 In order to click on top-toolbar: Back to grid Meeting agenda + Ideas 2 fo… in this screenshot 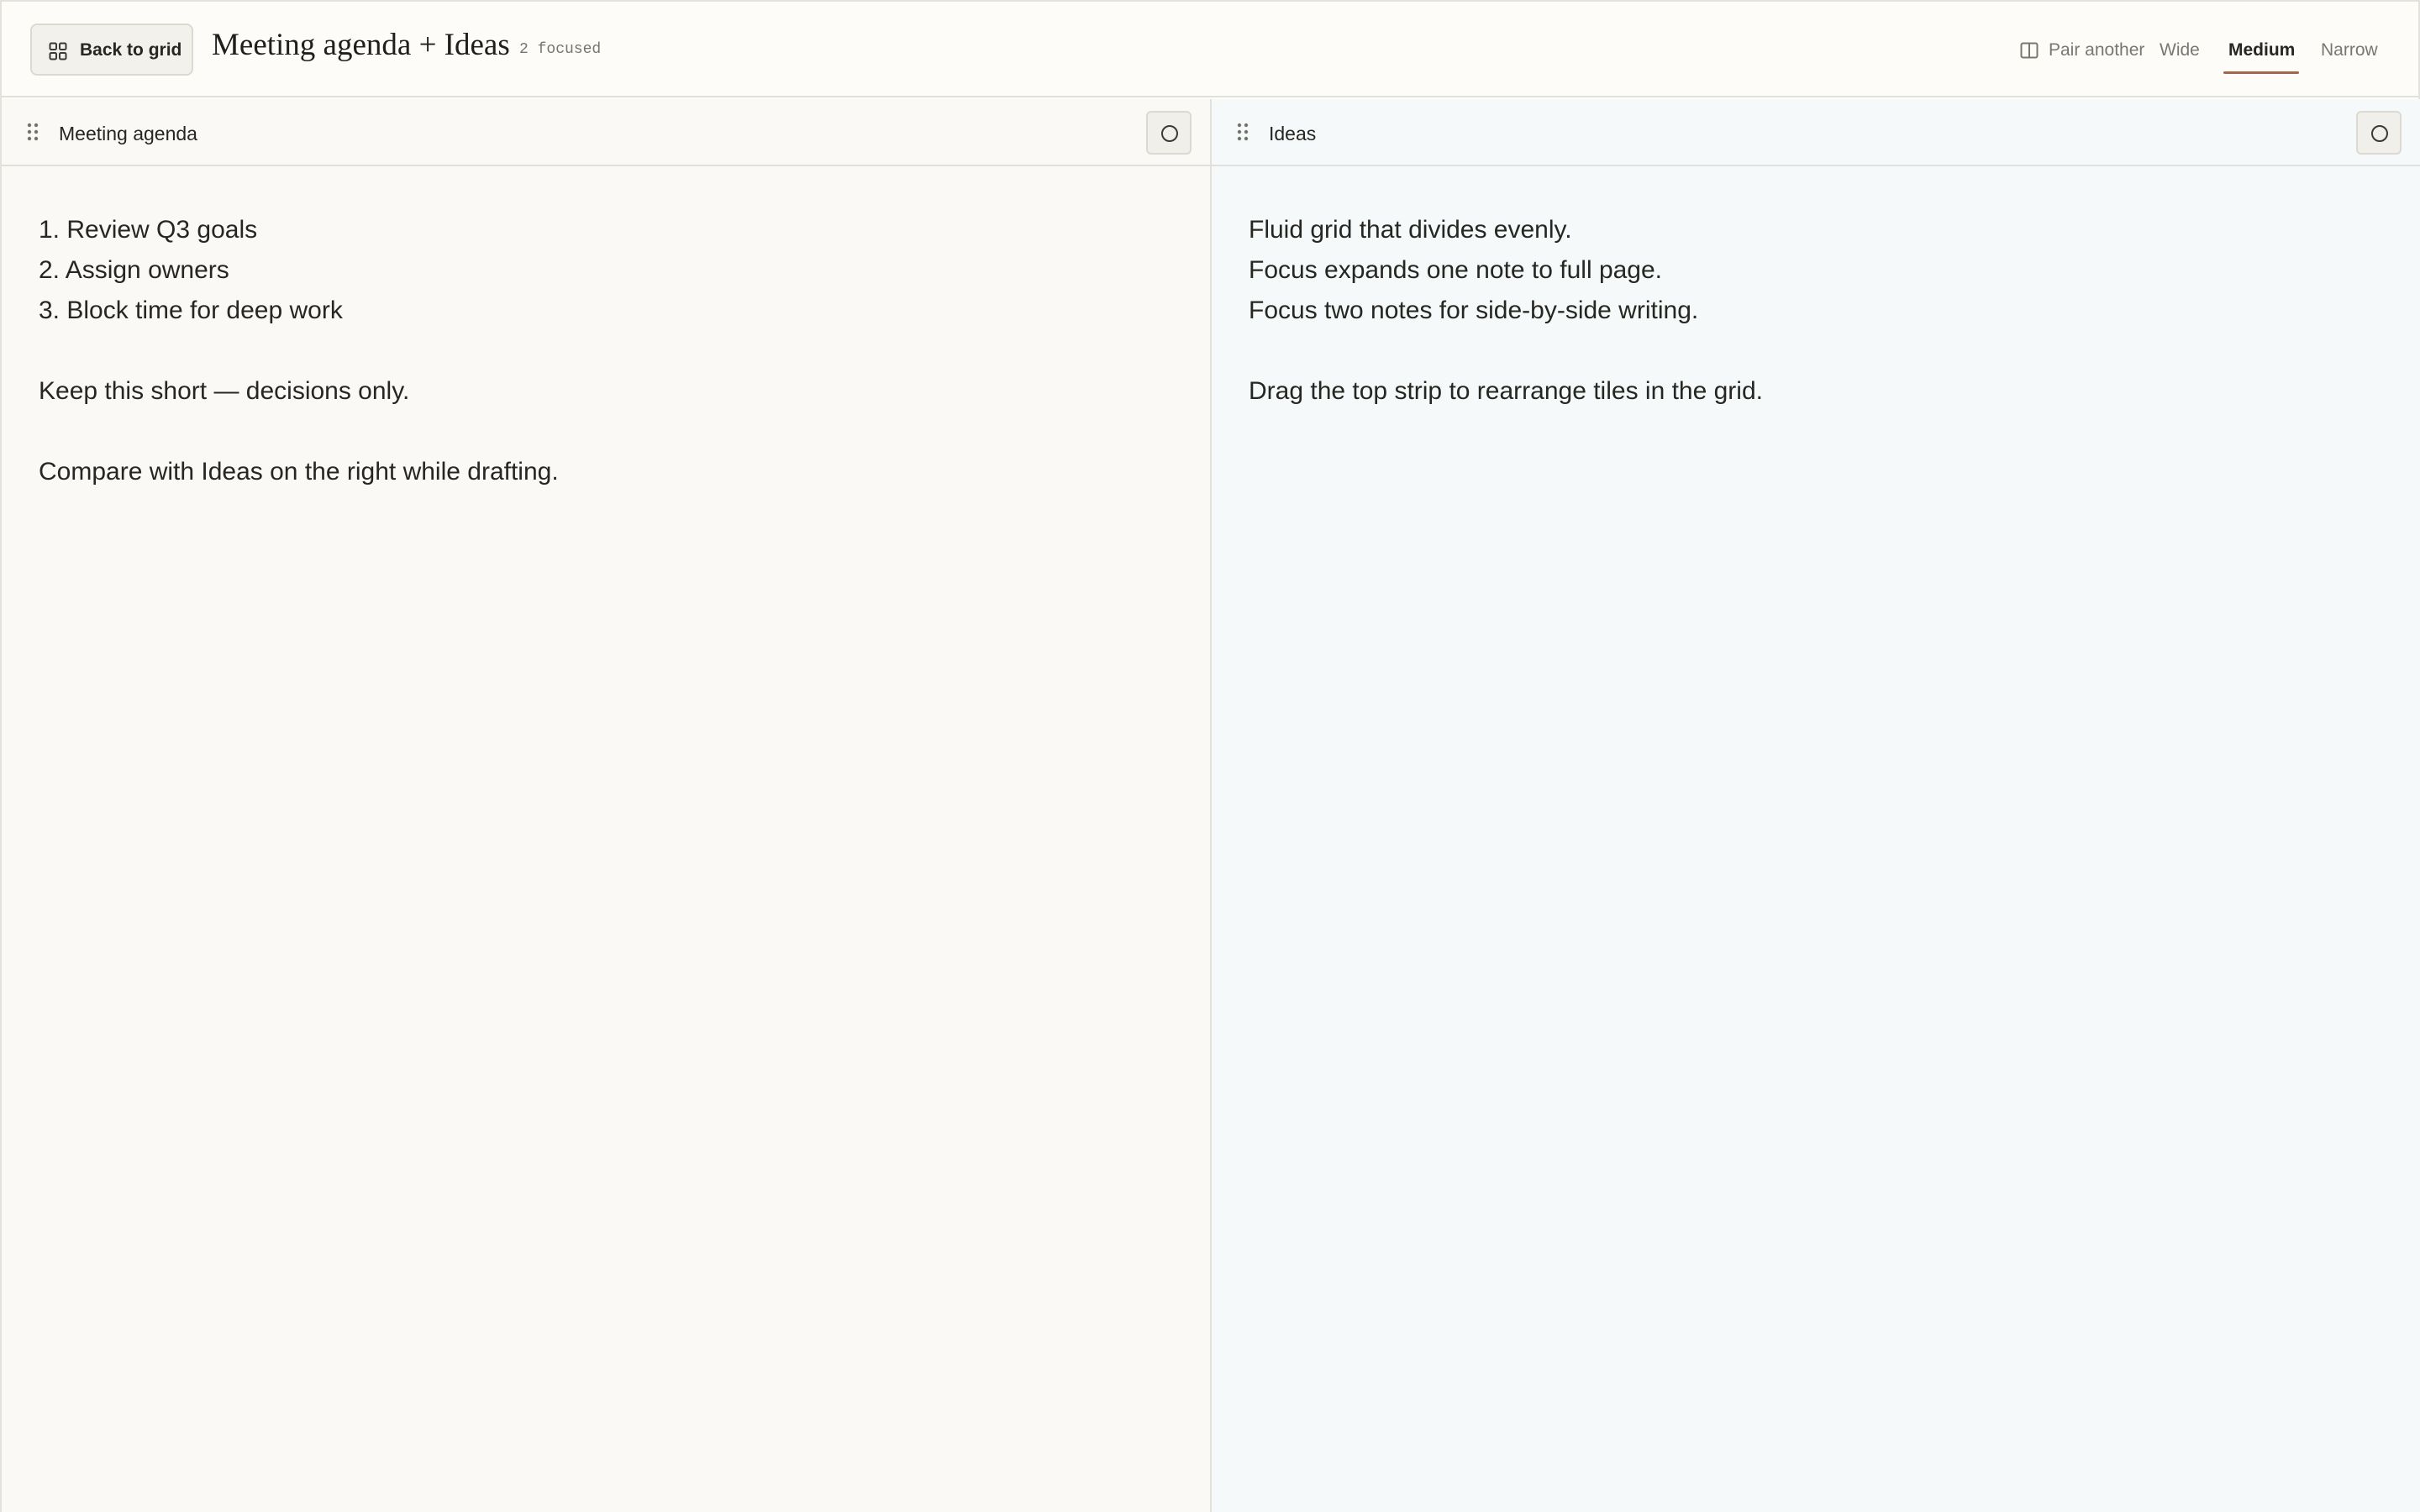, I will do `click(1210, 49)`.